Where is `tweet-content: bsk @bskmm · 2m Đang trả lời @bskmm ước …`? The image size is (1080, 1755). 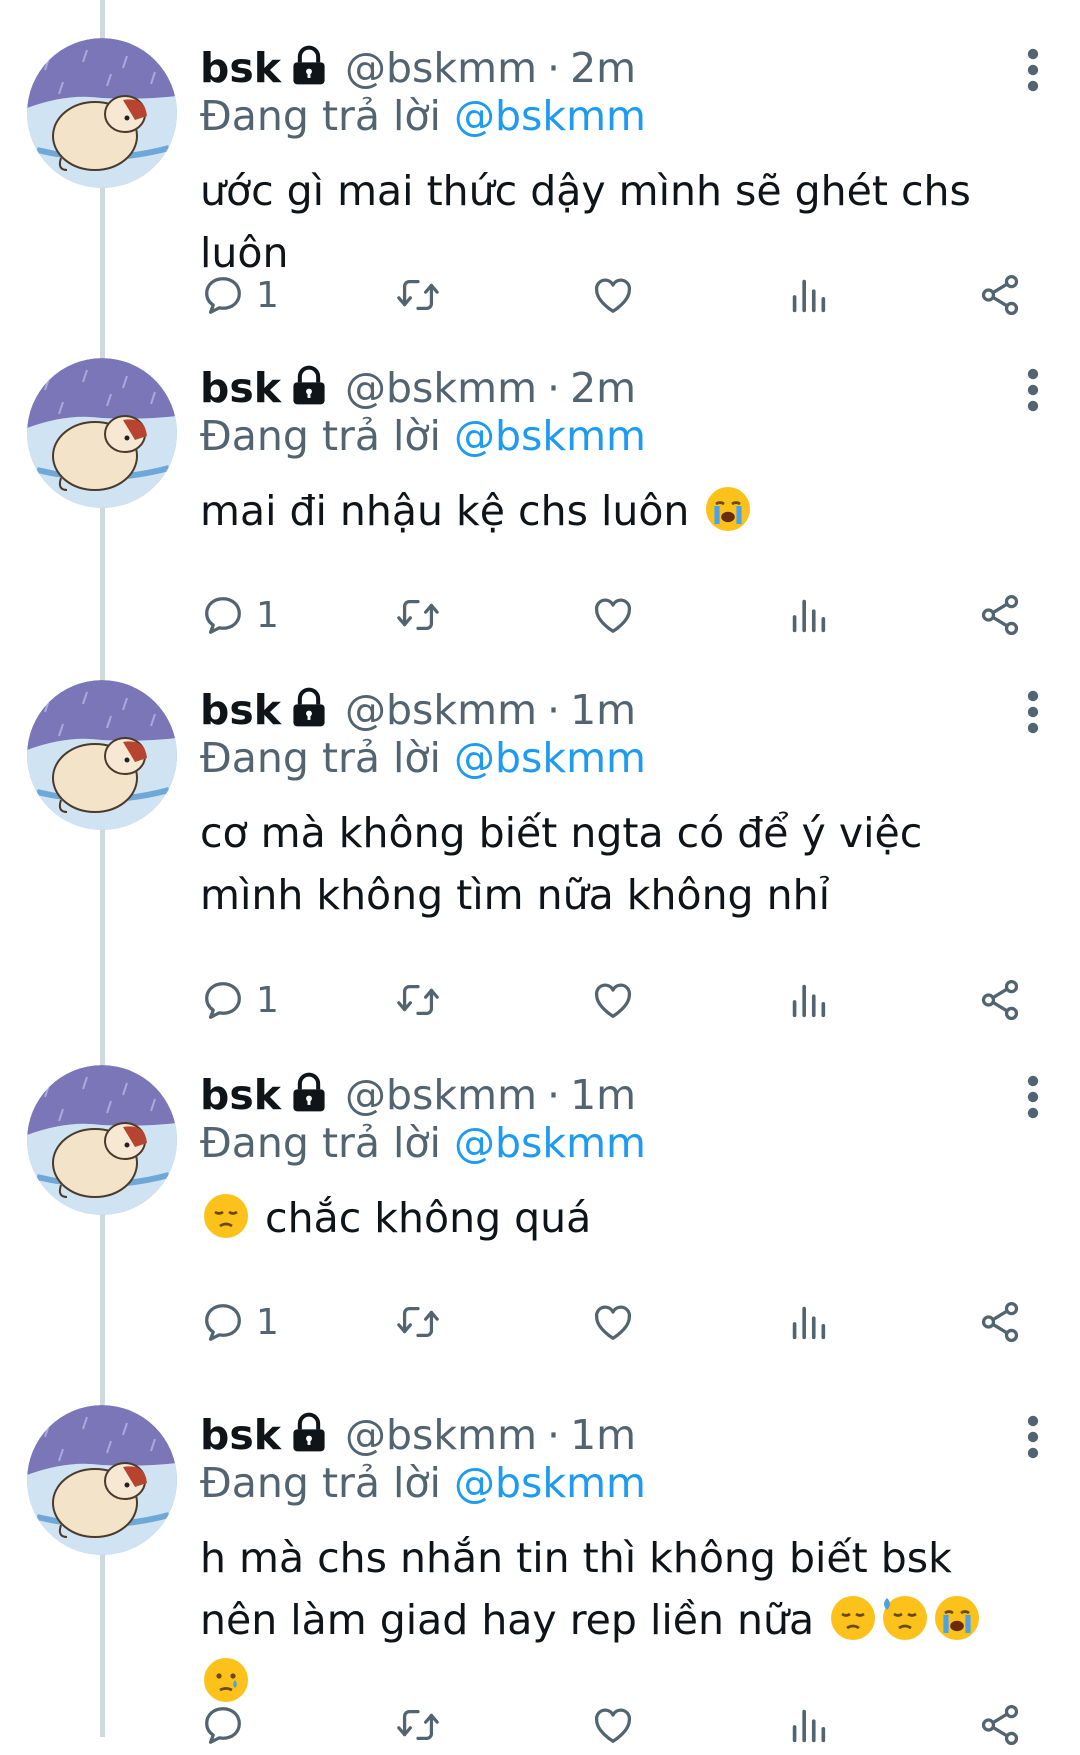
tweet-content: bsk @bskmm · 2m Đang trả lời @bskmm ước … is located at coordinates (630, 161).